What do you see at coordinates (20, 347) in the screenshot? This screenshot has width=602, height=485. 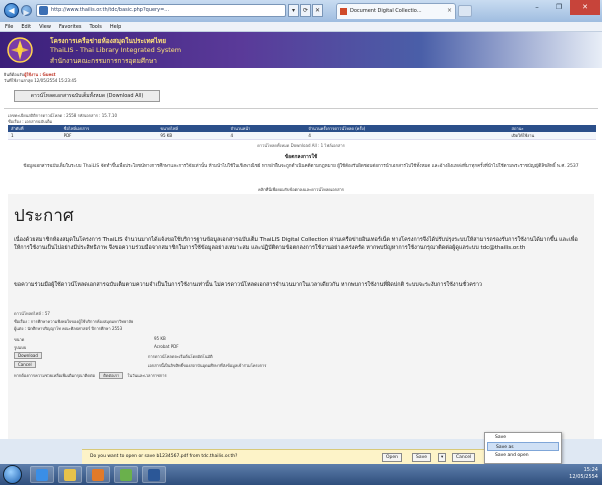 I see `field-format-label: รูปแบบ` at bounding box center [20, 347].